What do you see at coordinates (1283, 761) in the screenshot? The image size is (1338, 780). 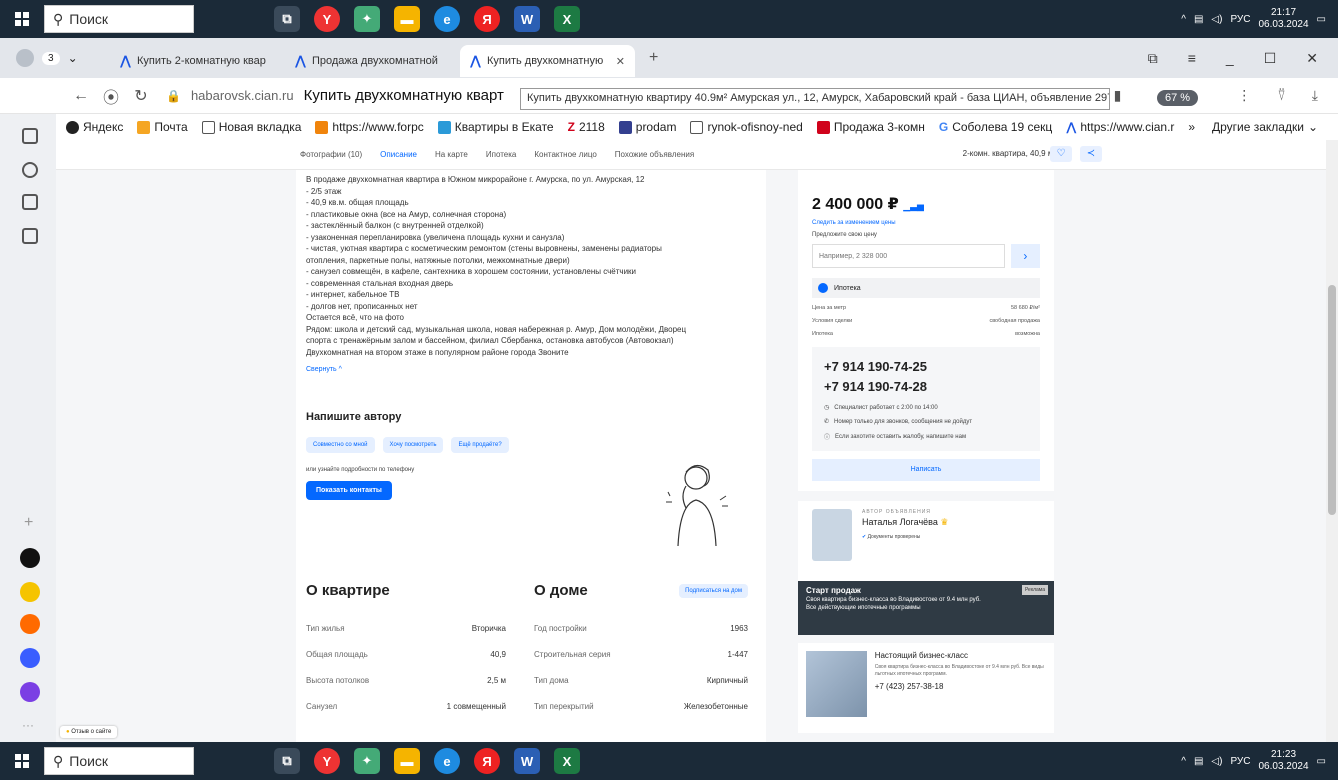 I see `clock: 21:23 06.03.2024` at bounding box center [1283, 761].